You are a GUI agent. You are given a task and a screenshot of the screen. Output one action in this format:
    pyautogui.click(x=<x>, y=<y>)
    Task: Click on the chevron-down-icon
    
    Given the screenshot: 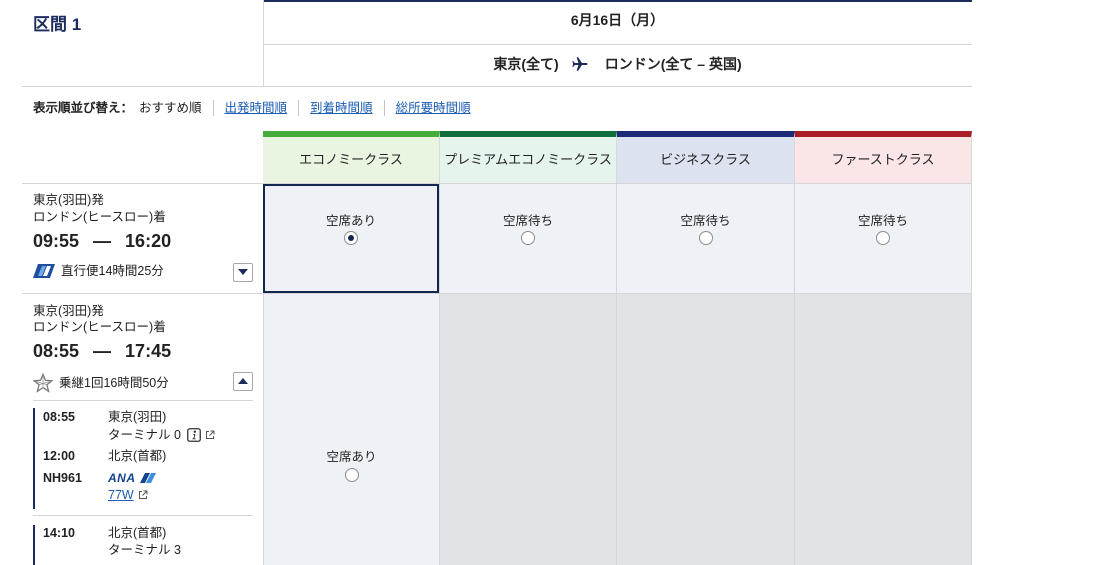 What is the action you would take?
    pyautogui.click(x=243, y=272)
    